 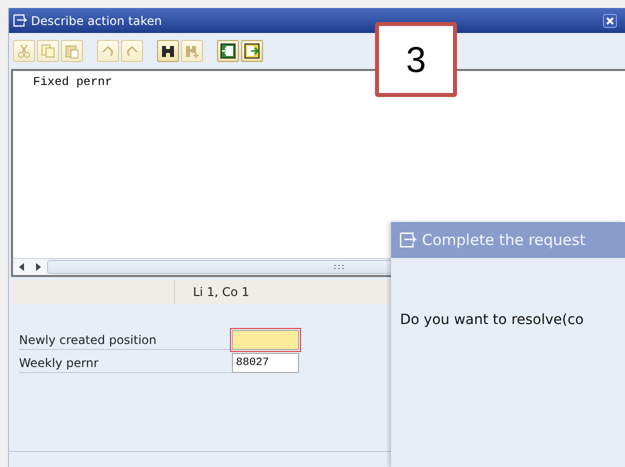 I want to click on dialog-message: Do you want to resolve(co, so click(x=492, y=320).